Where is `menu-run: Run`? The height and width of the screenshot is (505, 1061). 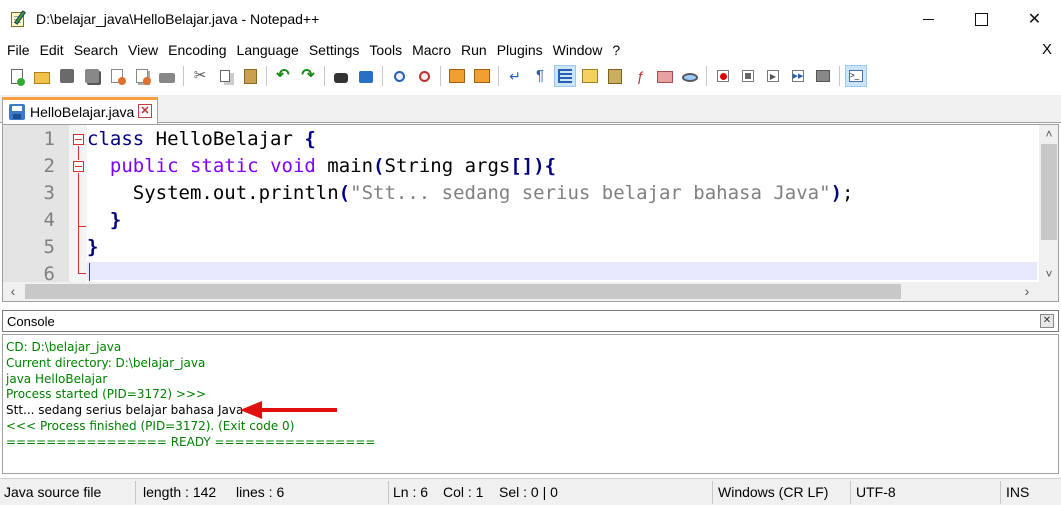
menu-run: Run is located at coordinates (474, 50).